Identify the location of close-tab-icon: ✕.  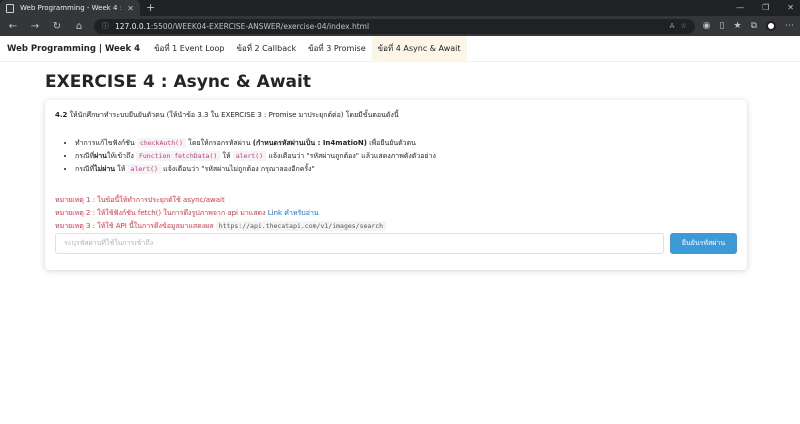
(130, 8).